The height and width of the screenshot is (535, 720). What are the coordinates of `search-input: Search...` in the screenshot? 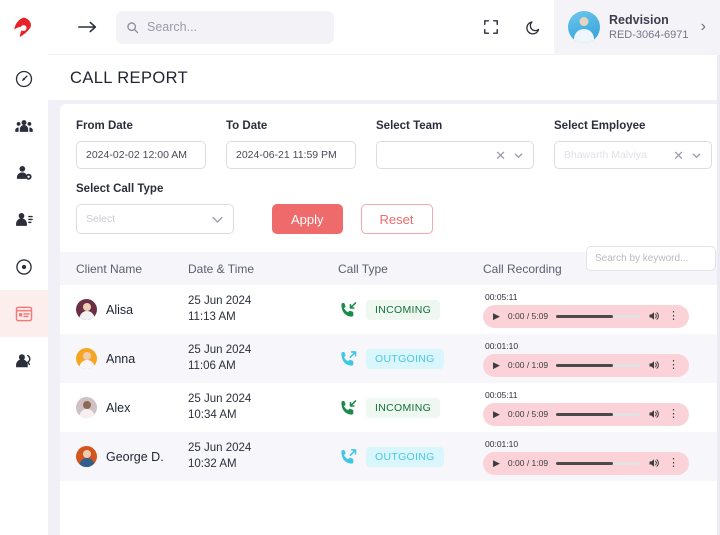 It's located at (225, 27).